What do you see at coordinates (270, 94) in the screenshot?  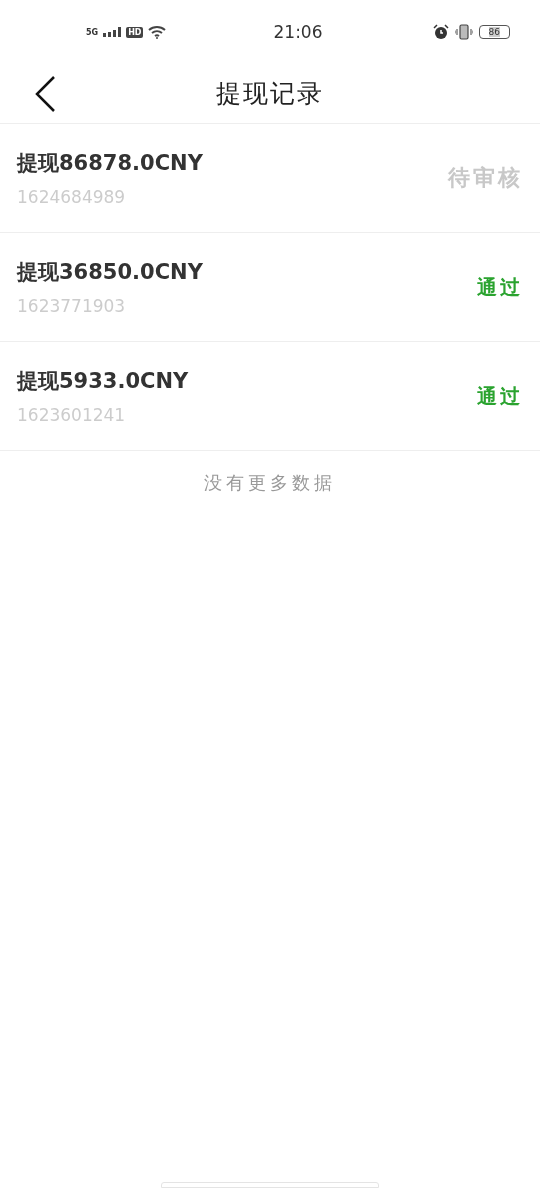 I see `page-title: 提现记录` at bounding box center [270, 94].